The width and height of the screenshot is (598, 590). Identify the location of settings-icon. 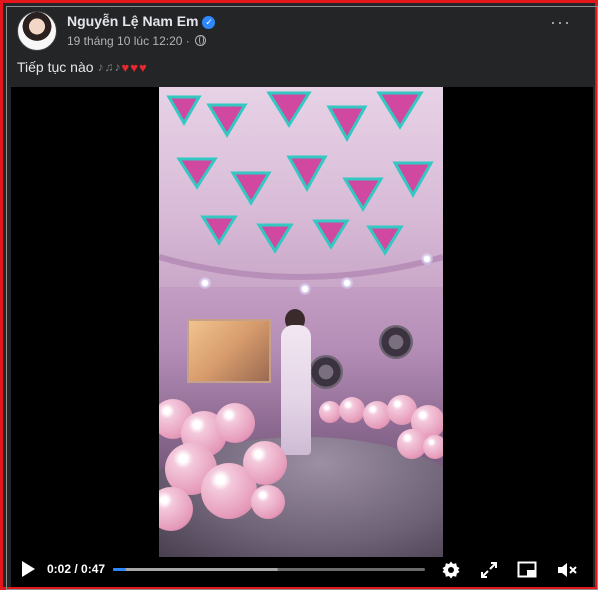
(451, 570).